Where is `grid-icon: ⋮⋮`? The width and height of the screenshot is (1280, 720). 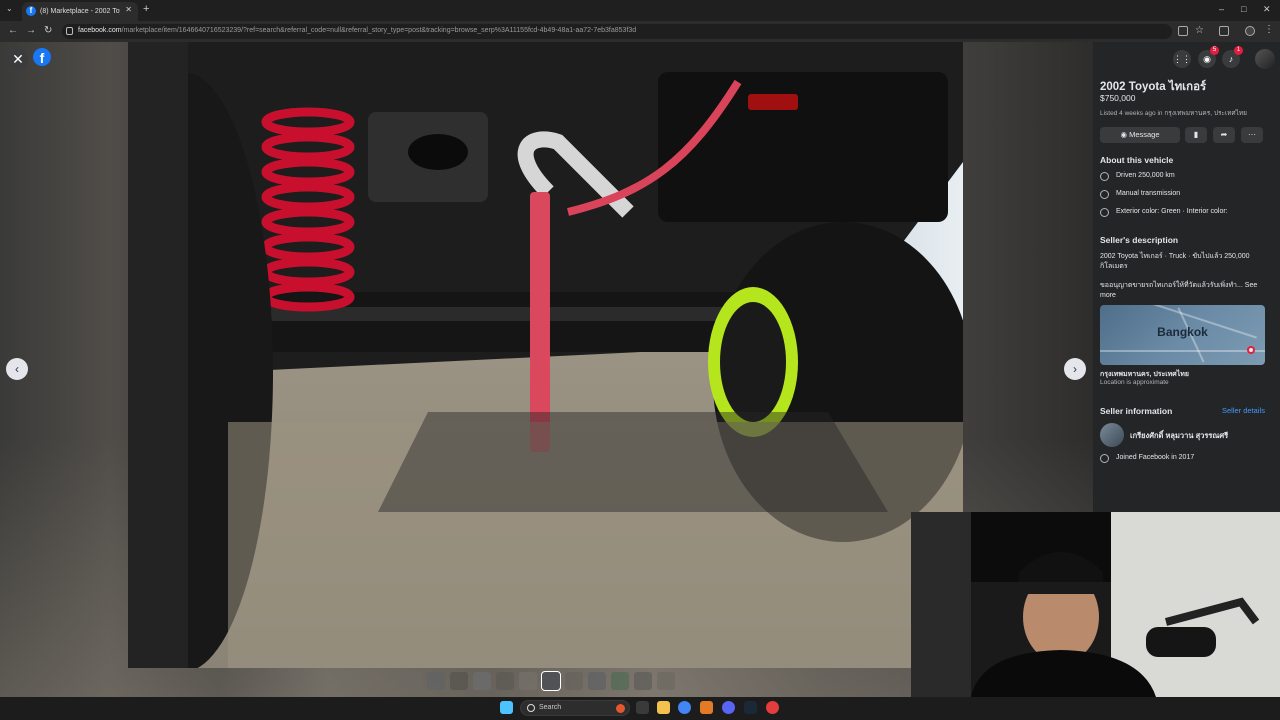
grid-icon: ⋮⋮ is located at coordinates (1182, 59).